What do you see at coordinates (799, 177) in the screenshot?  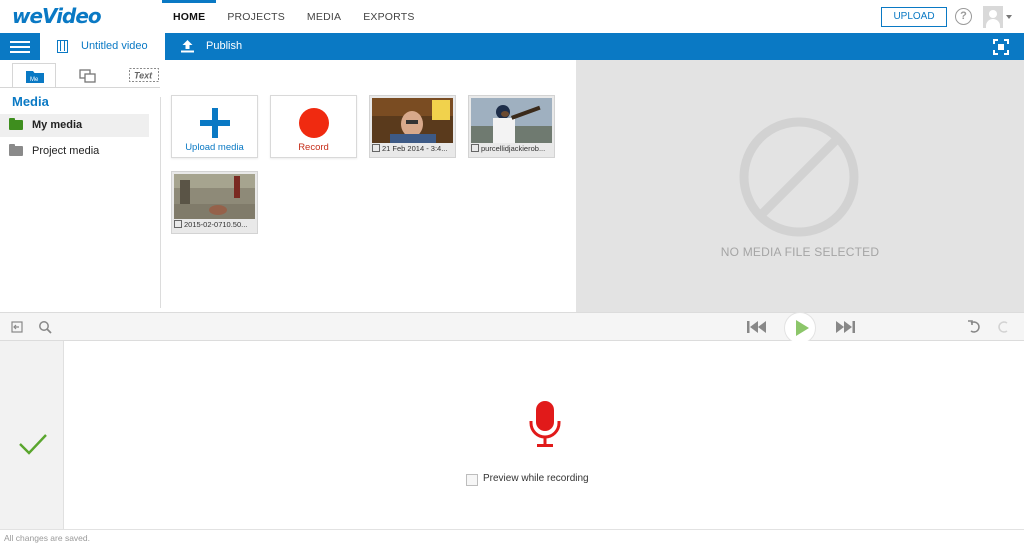 I see `no-entry-icon` at bounding box center [799, 177].